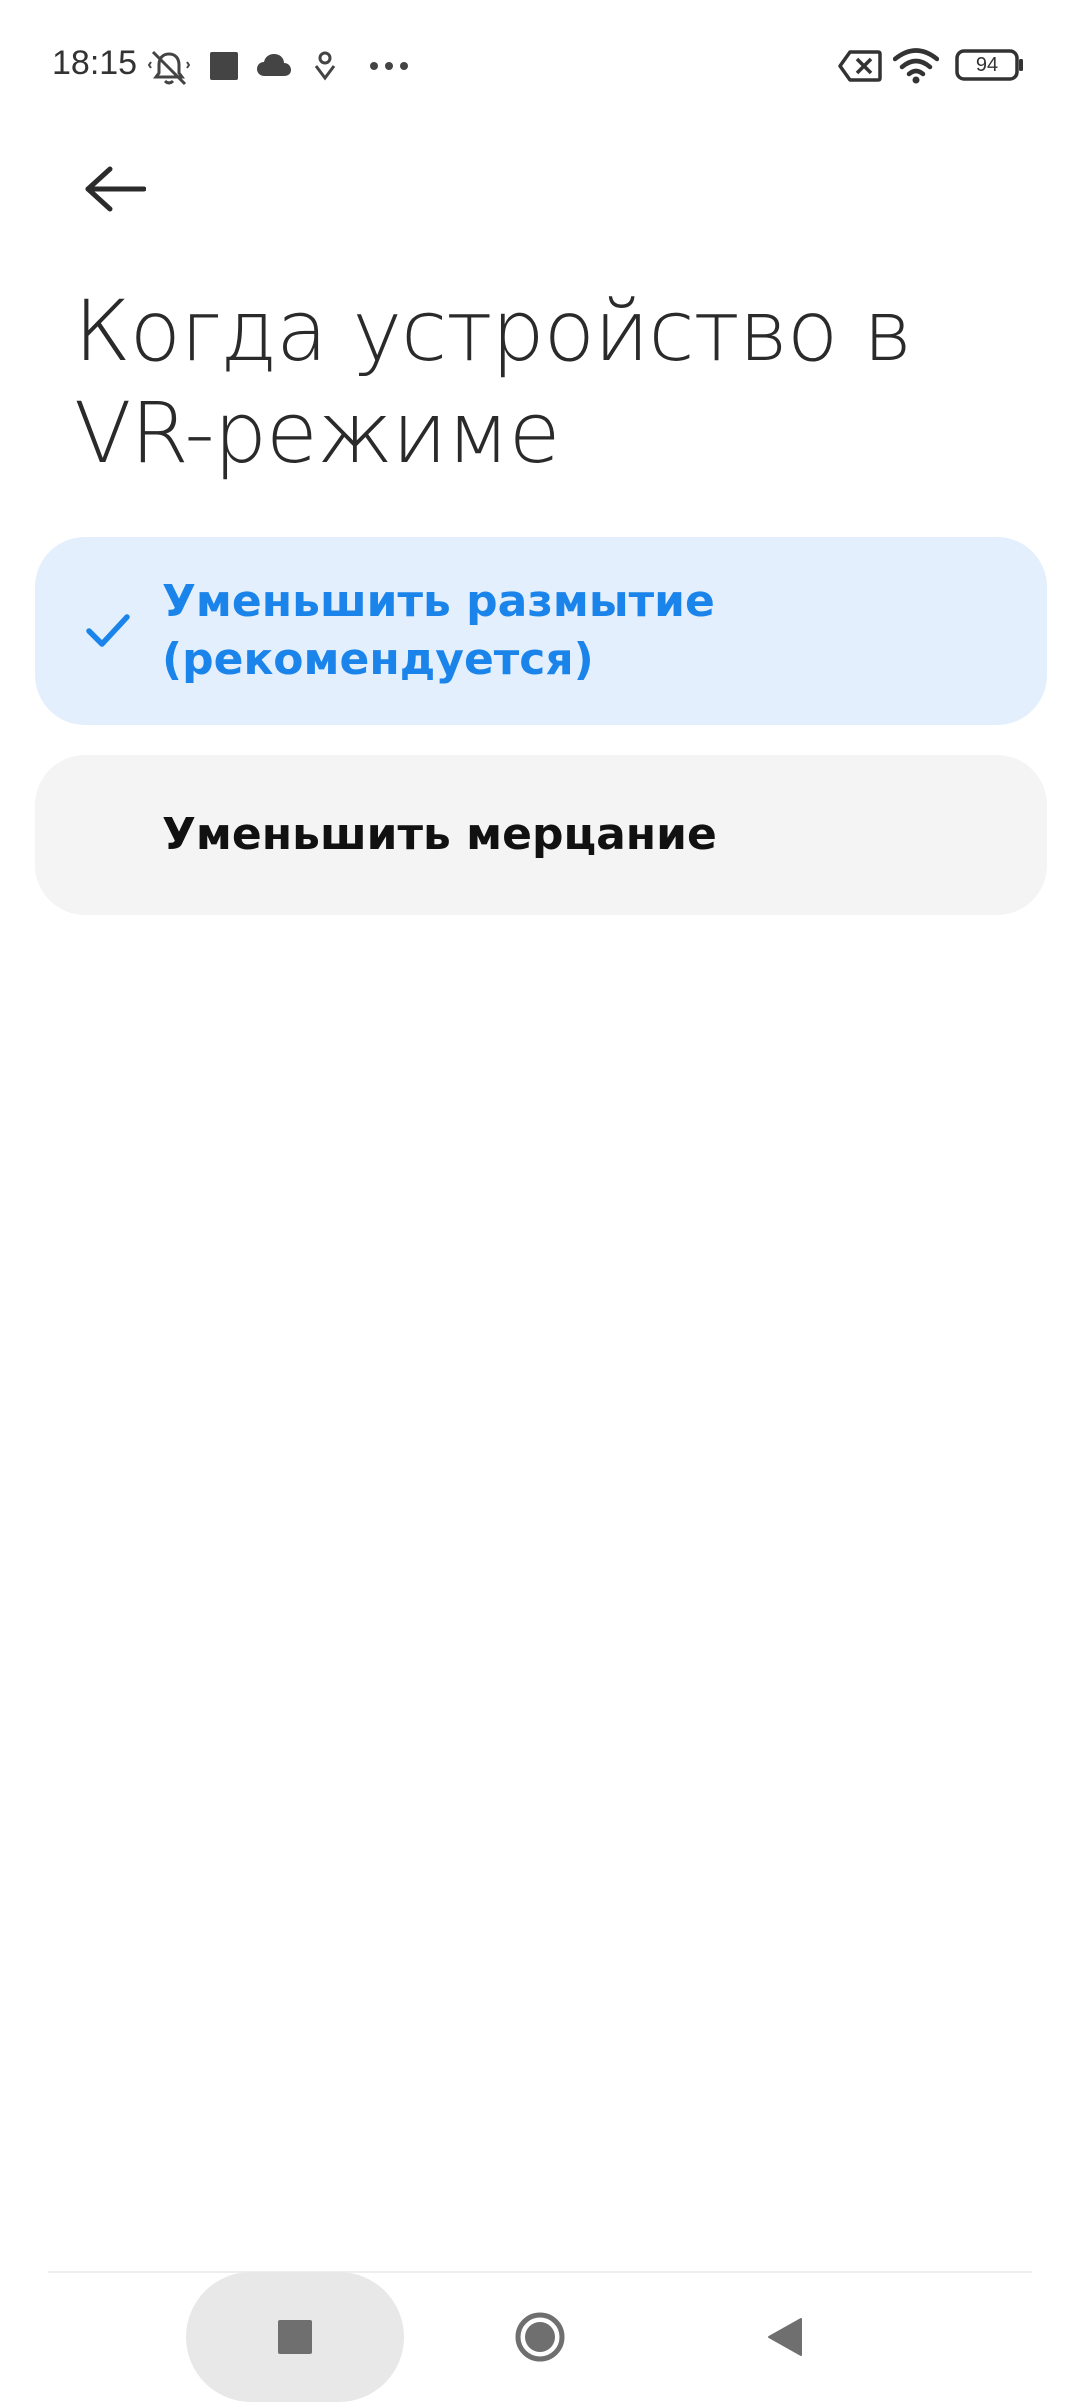  I want to click on recents-square-button, so click(295, 2337).